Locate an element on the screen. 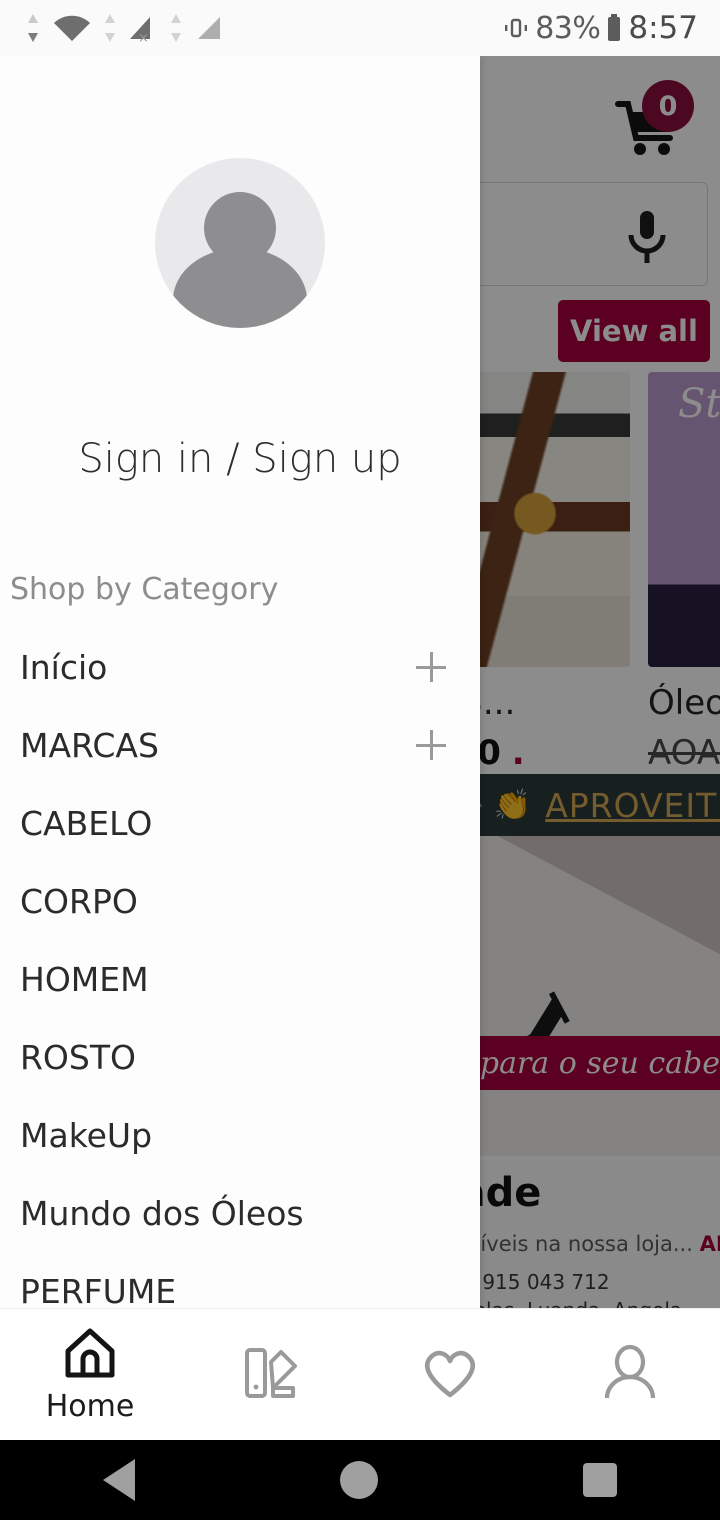  status-bar-right-icons: 83% 8:57 is located at coordinates (599, 28).